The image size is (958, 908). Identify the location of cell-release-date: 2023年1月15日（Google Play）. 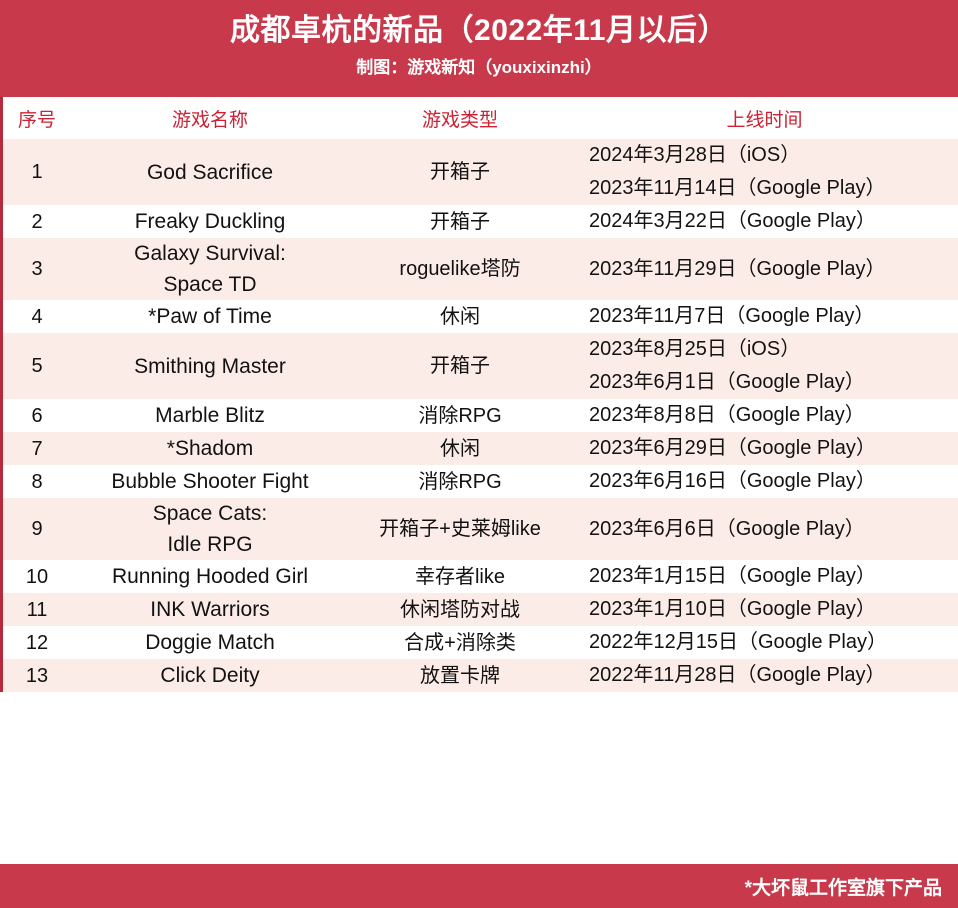
(764, 576).